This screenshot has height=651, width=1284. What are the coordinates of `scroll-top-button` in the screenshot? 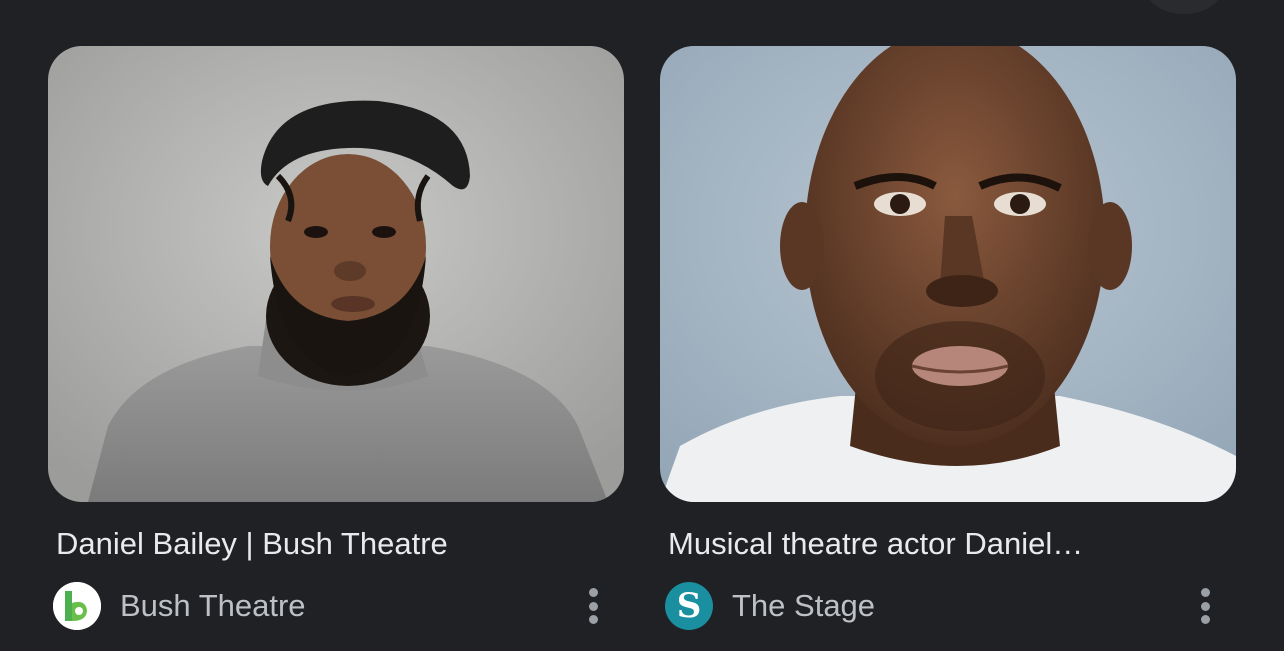 It's located at (1184, 7).